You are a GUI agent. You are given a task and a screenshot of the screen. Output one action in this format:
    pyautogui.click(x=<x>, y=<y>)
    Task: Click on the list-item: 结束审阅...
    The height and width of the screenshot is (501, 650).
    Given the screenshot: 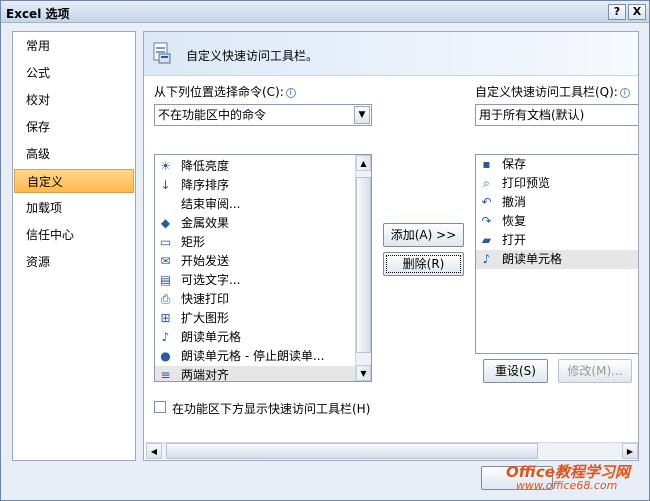 What is the action you would take?
    pyautogui.click(x=255, y=204)
    